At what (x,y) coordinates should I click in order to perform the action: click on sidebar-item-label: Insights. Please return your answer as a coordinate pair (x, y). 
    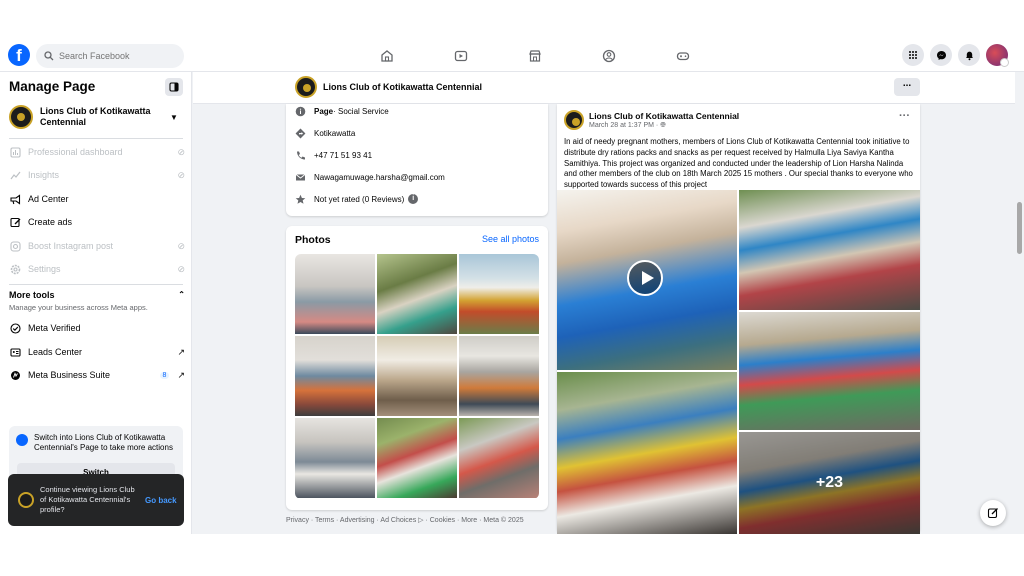
    Looking at the image, I should click on (44, 175).